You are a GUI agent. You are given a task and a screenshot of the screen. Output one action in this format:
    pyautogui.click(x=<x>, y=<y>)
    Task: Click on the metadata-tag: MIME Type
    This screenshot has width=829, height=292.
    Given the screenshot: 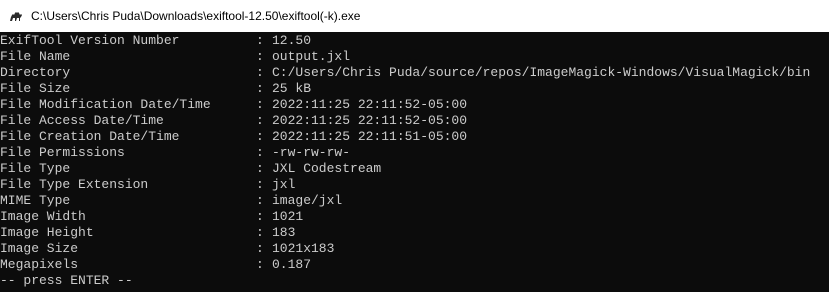 What is the action you would take?
    pyautogui.click(x=35, y=200)
    